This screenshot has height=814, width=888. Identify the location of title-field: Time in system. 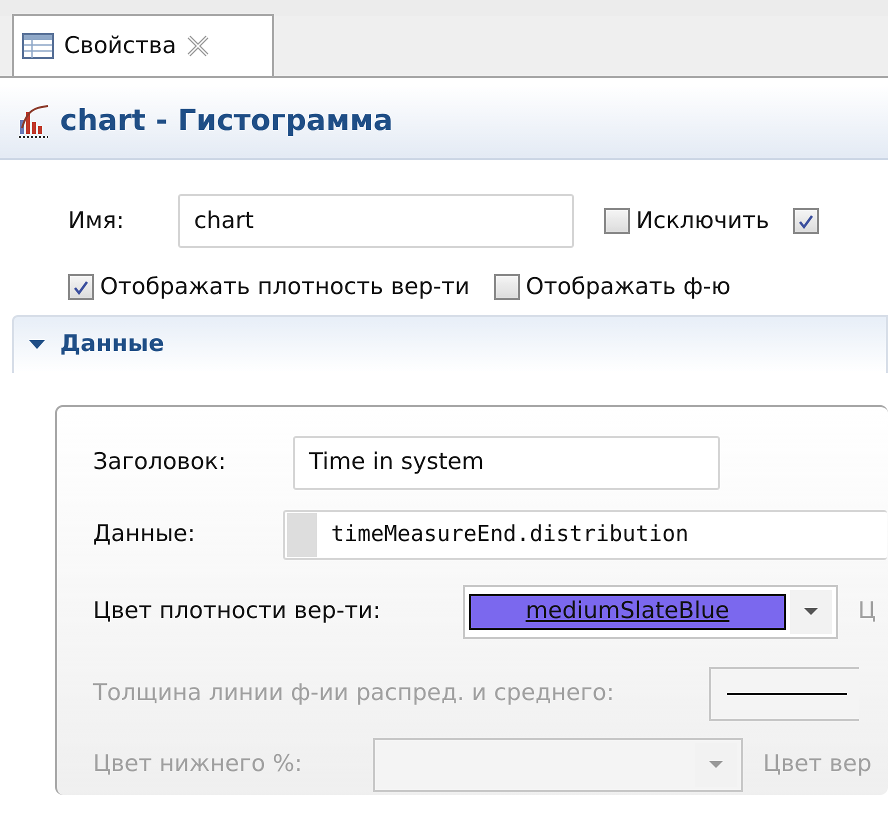
(506, 463).